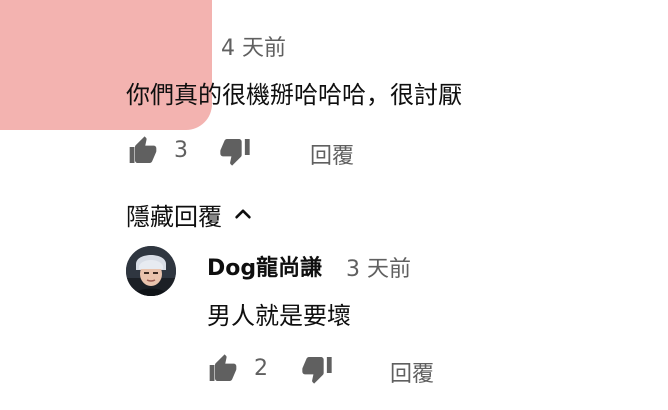  Describe the element at coordinates (181, 150) in the screenshot. I see `parent-like-count: 3` at that location.